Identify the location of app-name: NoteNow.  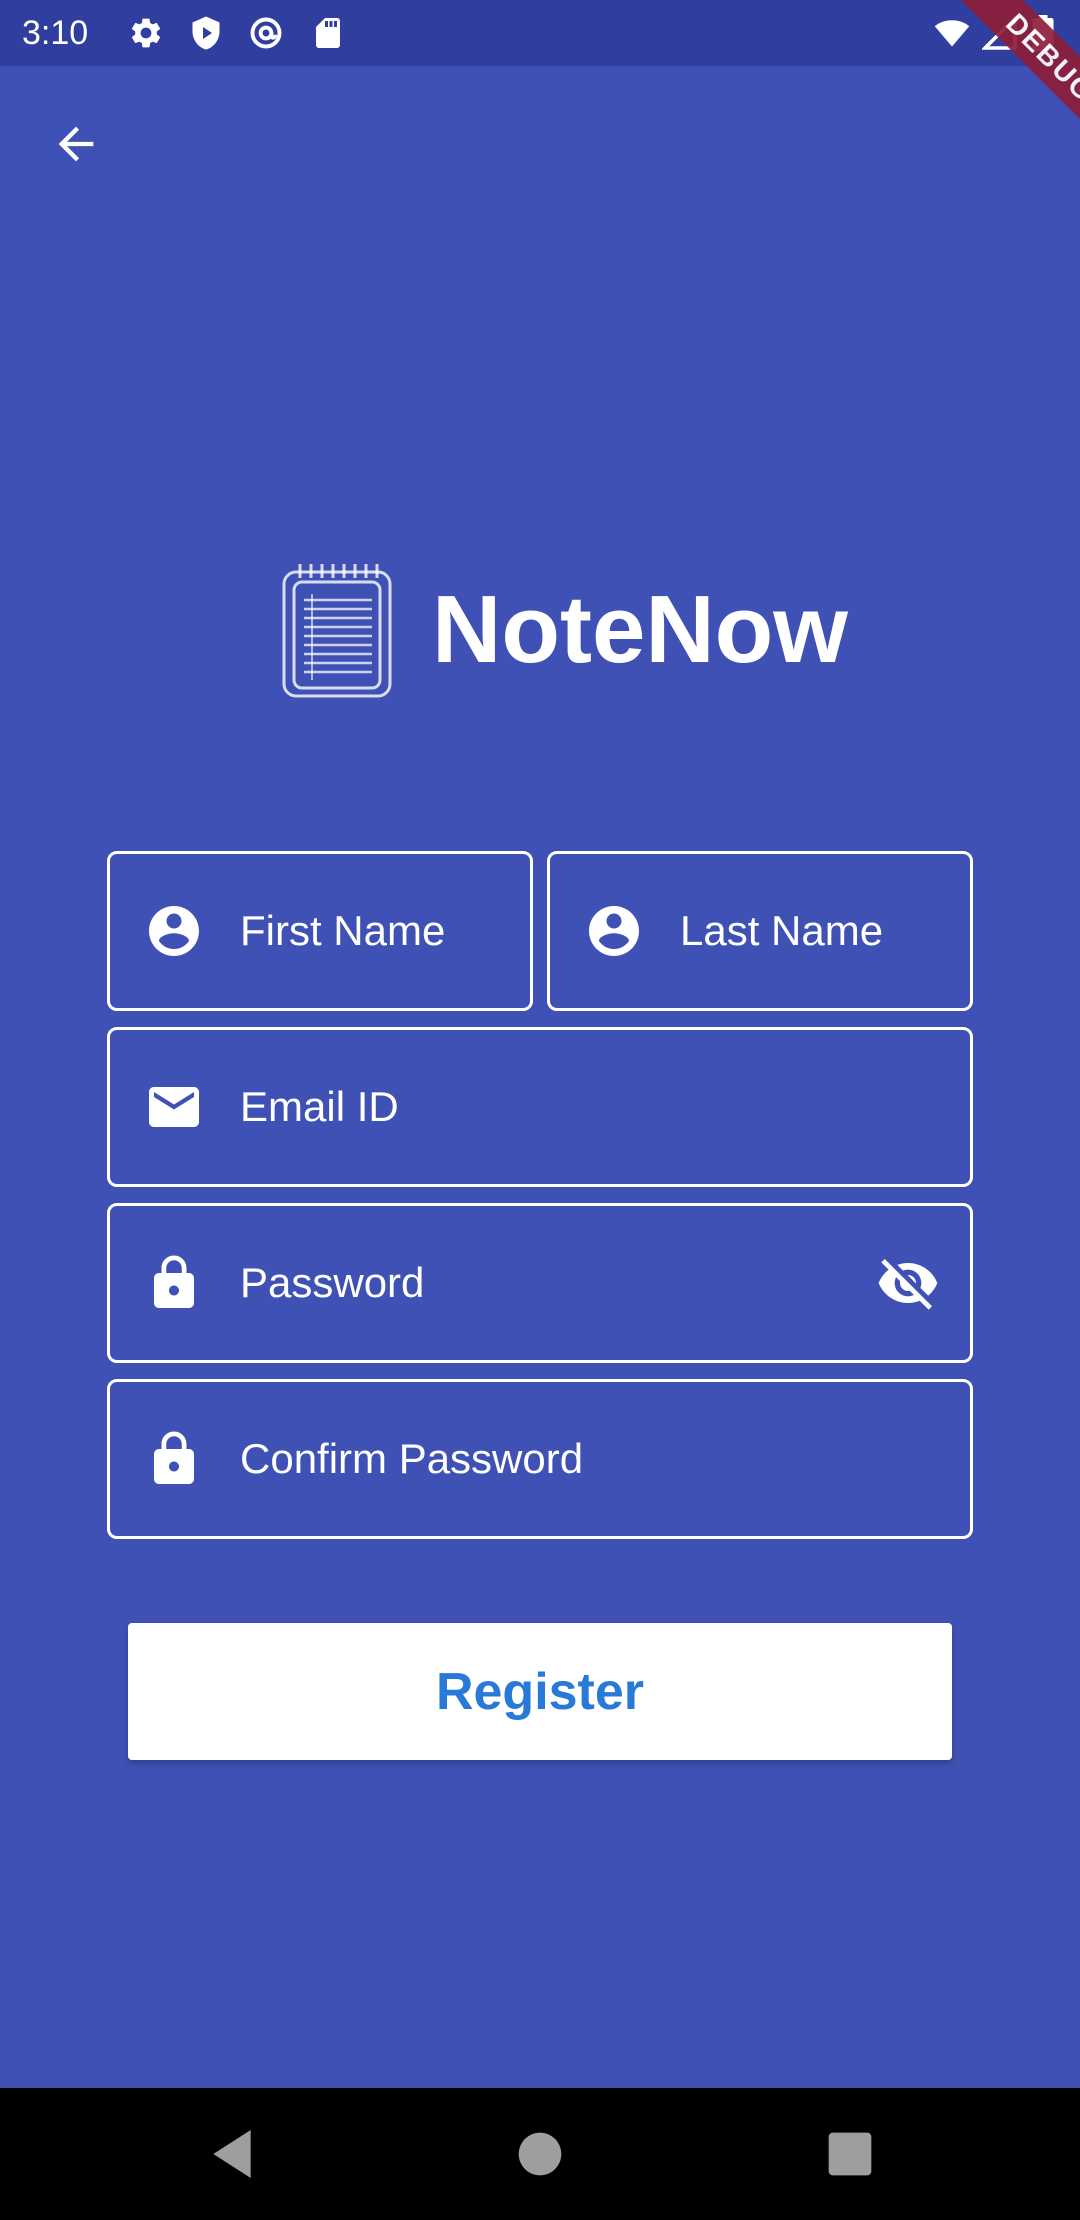
(640, 629).